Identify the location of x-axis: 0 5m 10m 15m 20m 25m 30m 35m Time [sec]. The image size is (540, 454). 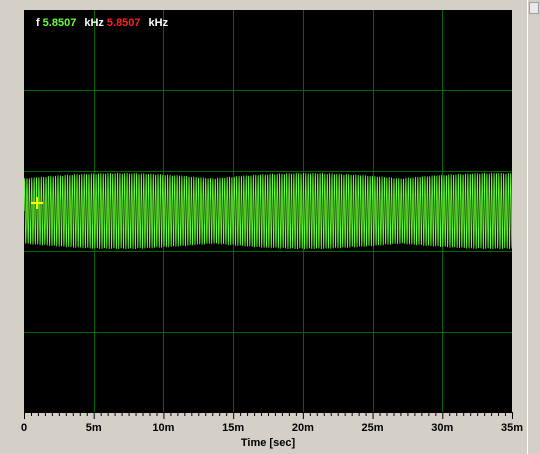
(264, 433).